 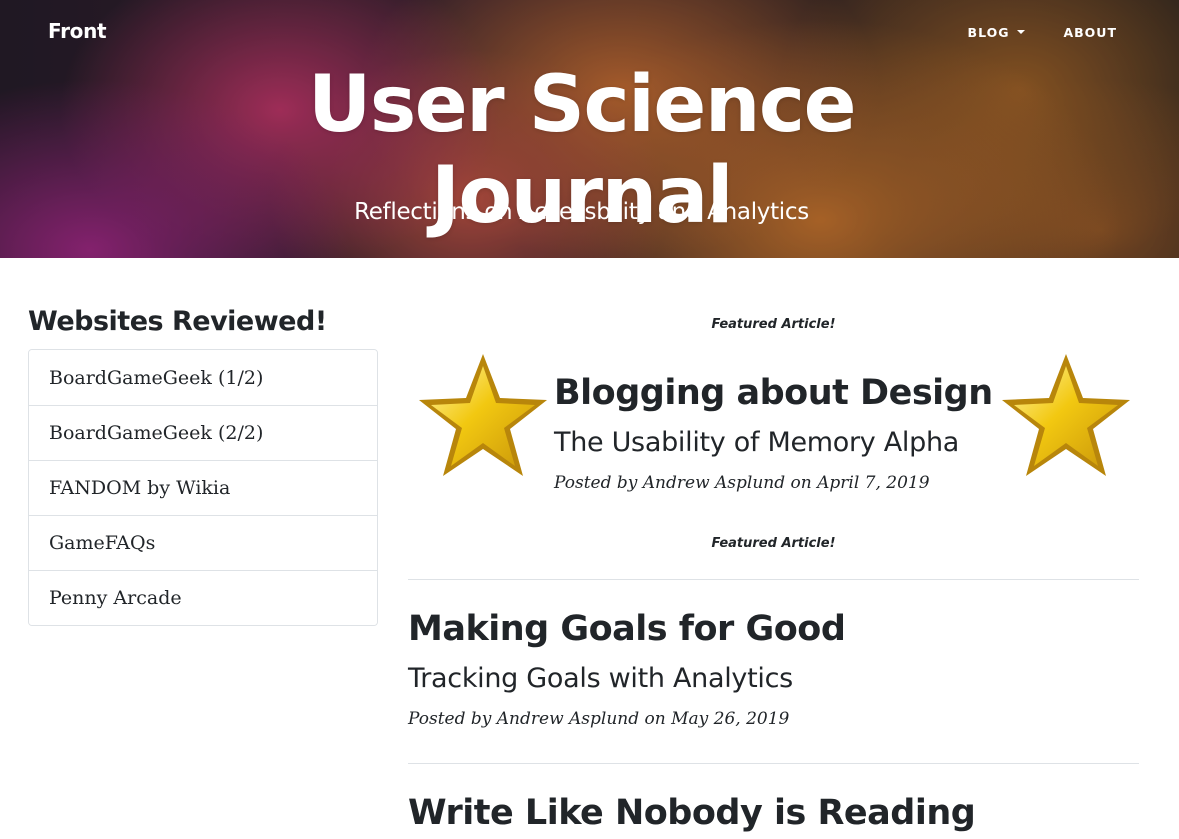 What do you see at coordinates (773, 543) in the screenshot?
I see `featured-label-bottom: Featured Article!` at bounding box center [773, 543].